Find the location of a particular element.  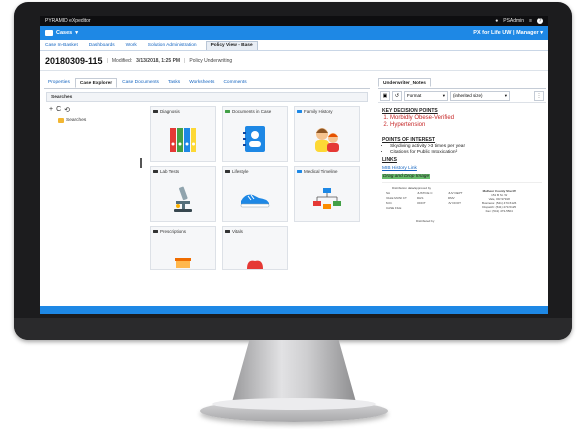

list-item: Hypertension is located at coordinates (466, 125).